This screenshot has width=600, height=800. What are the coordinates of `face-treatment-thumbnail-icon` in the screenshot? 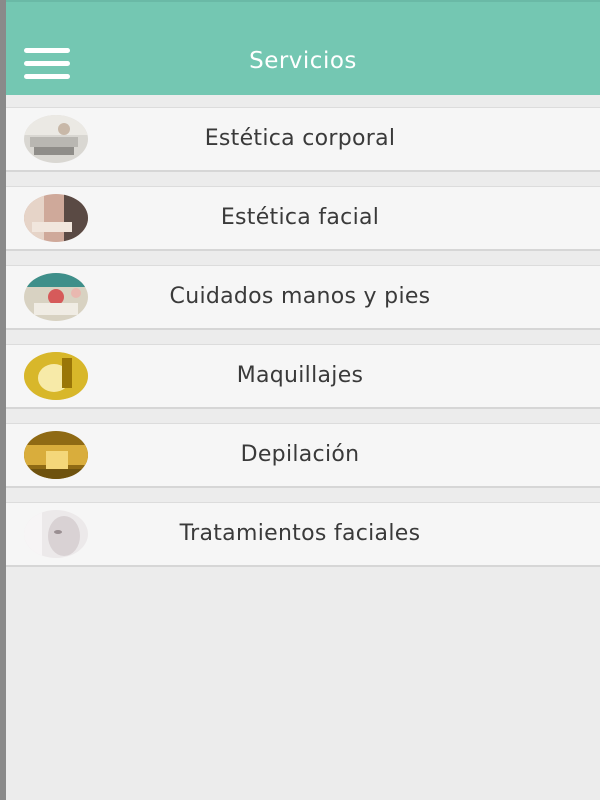 It's located at (56, 534).